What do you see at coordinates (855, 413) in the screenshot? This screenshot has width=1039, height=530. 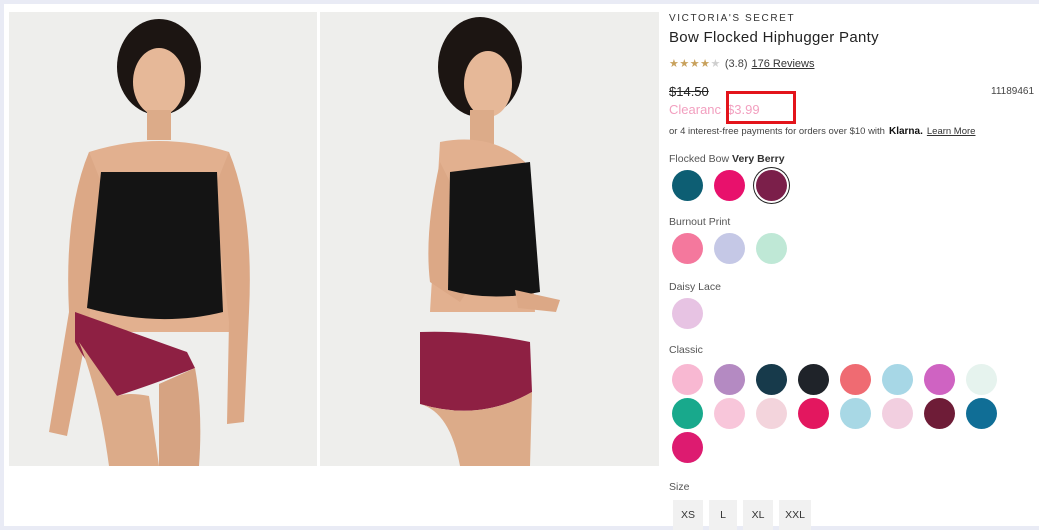 I see `color-swatch-sky-print` at bounding box center [855, 413].